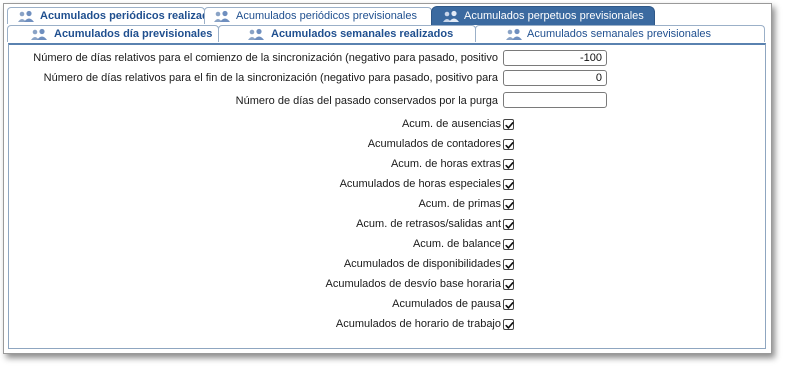  I want to click on tab-label: Acumulados perpetuos previsionales, so click(554, 16).